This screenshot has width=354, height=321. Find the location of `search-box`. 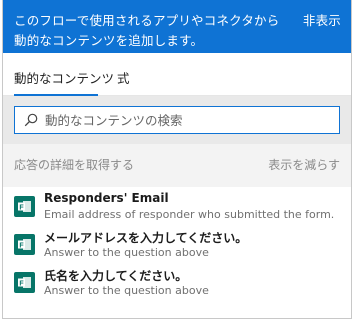

search-box is located at coordinates (177, 120).